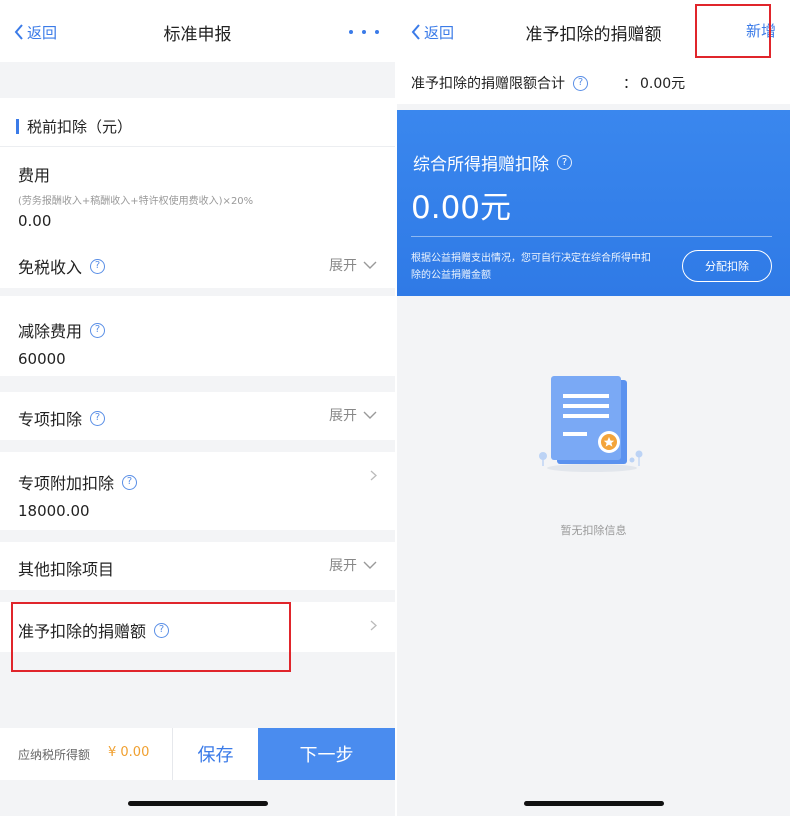 The height and width of the screenshot is (816, 790). What do you see at coordinates (62, 418) in the screenshot?
I see `special-deduction-label: 专项扣除 ?` at bounding box center [62, 418].